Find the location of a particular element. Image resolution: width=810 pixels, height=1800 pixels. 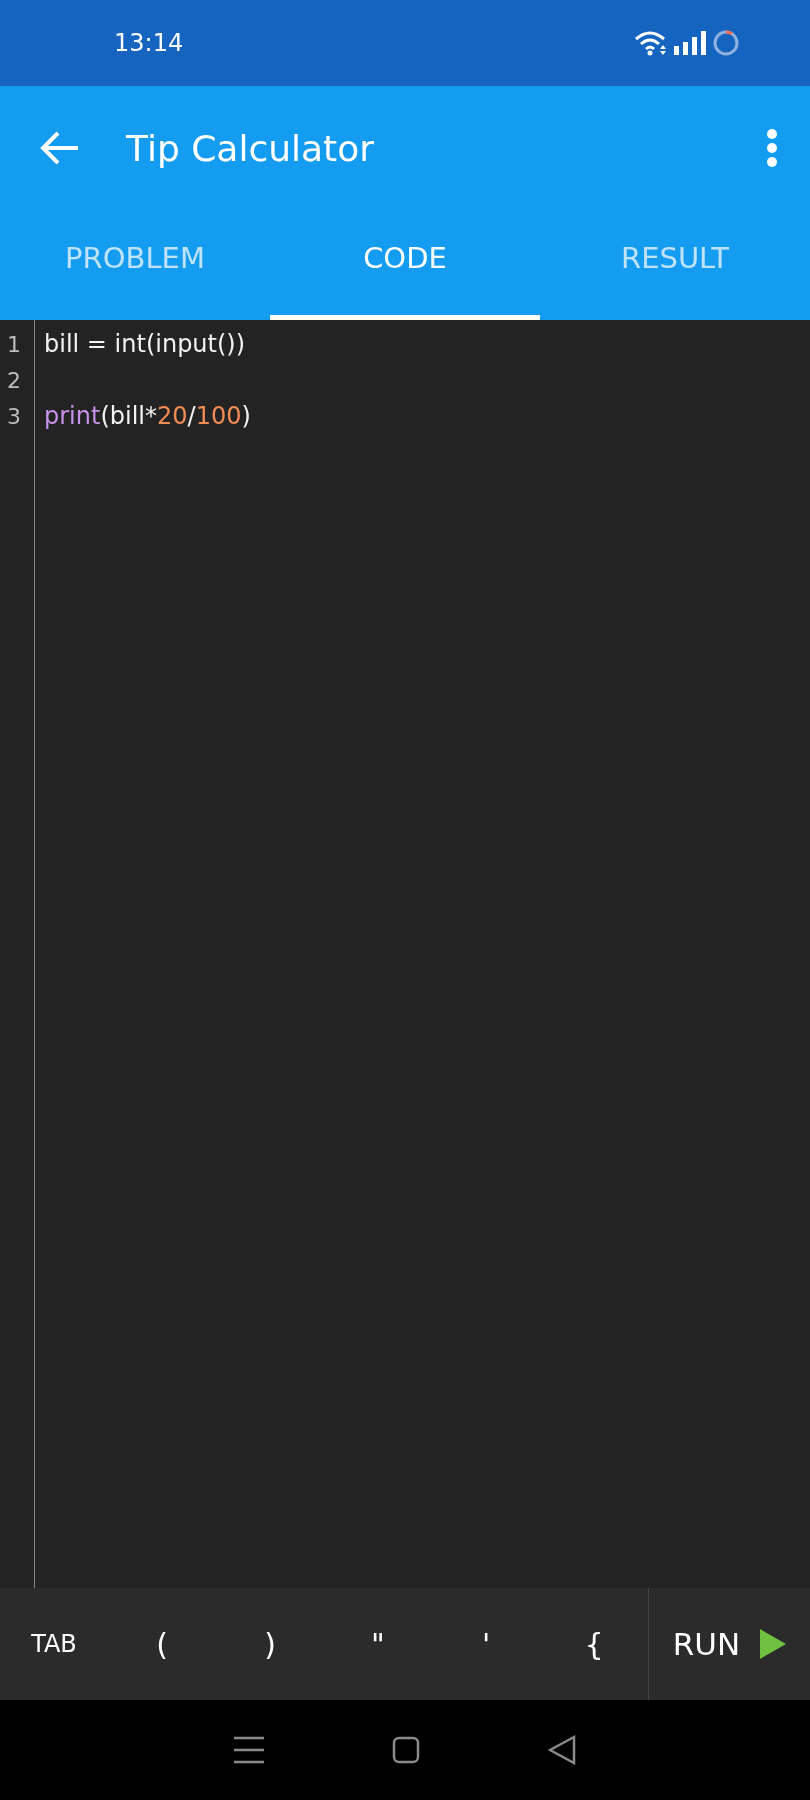

symbol-key: ) is located at coordinates (270, 1644).